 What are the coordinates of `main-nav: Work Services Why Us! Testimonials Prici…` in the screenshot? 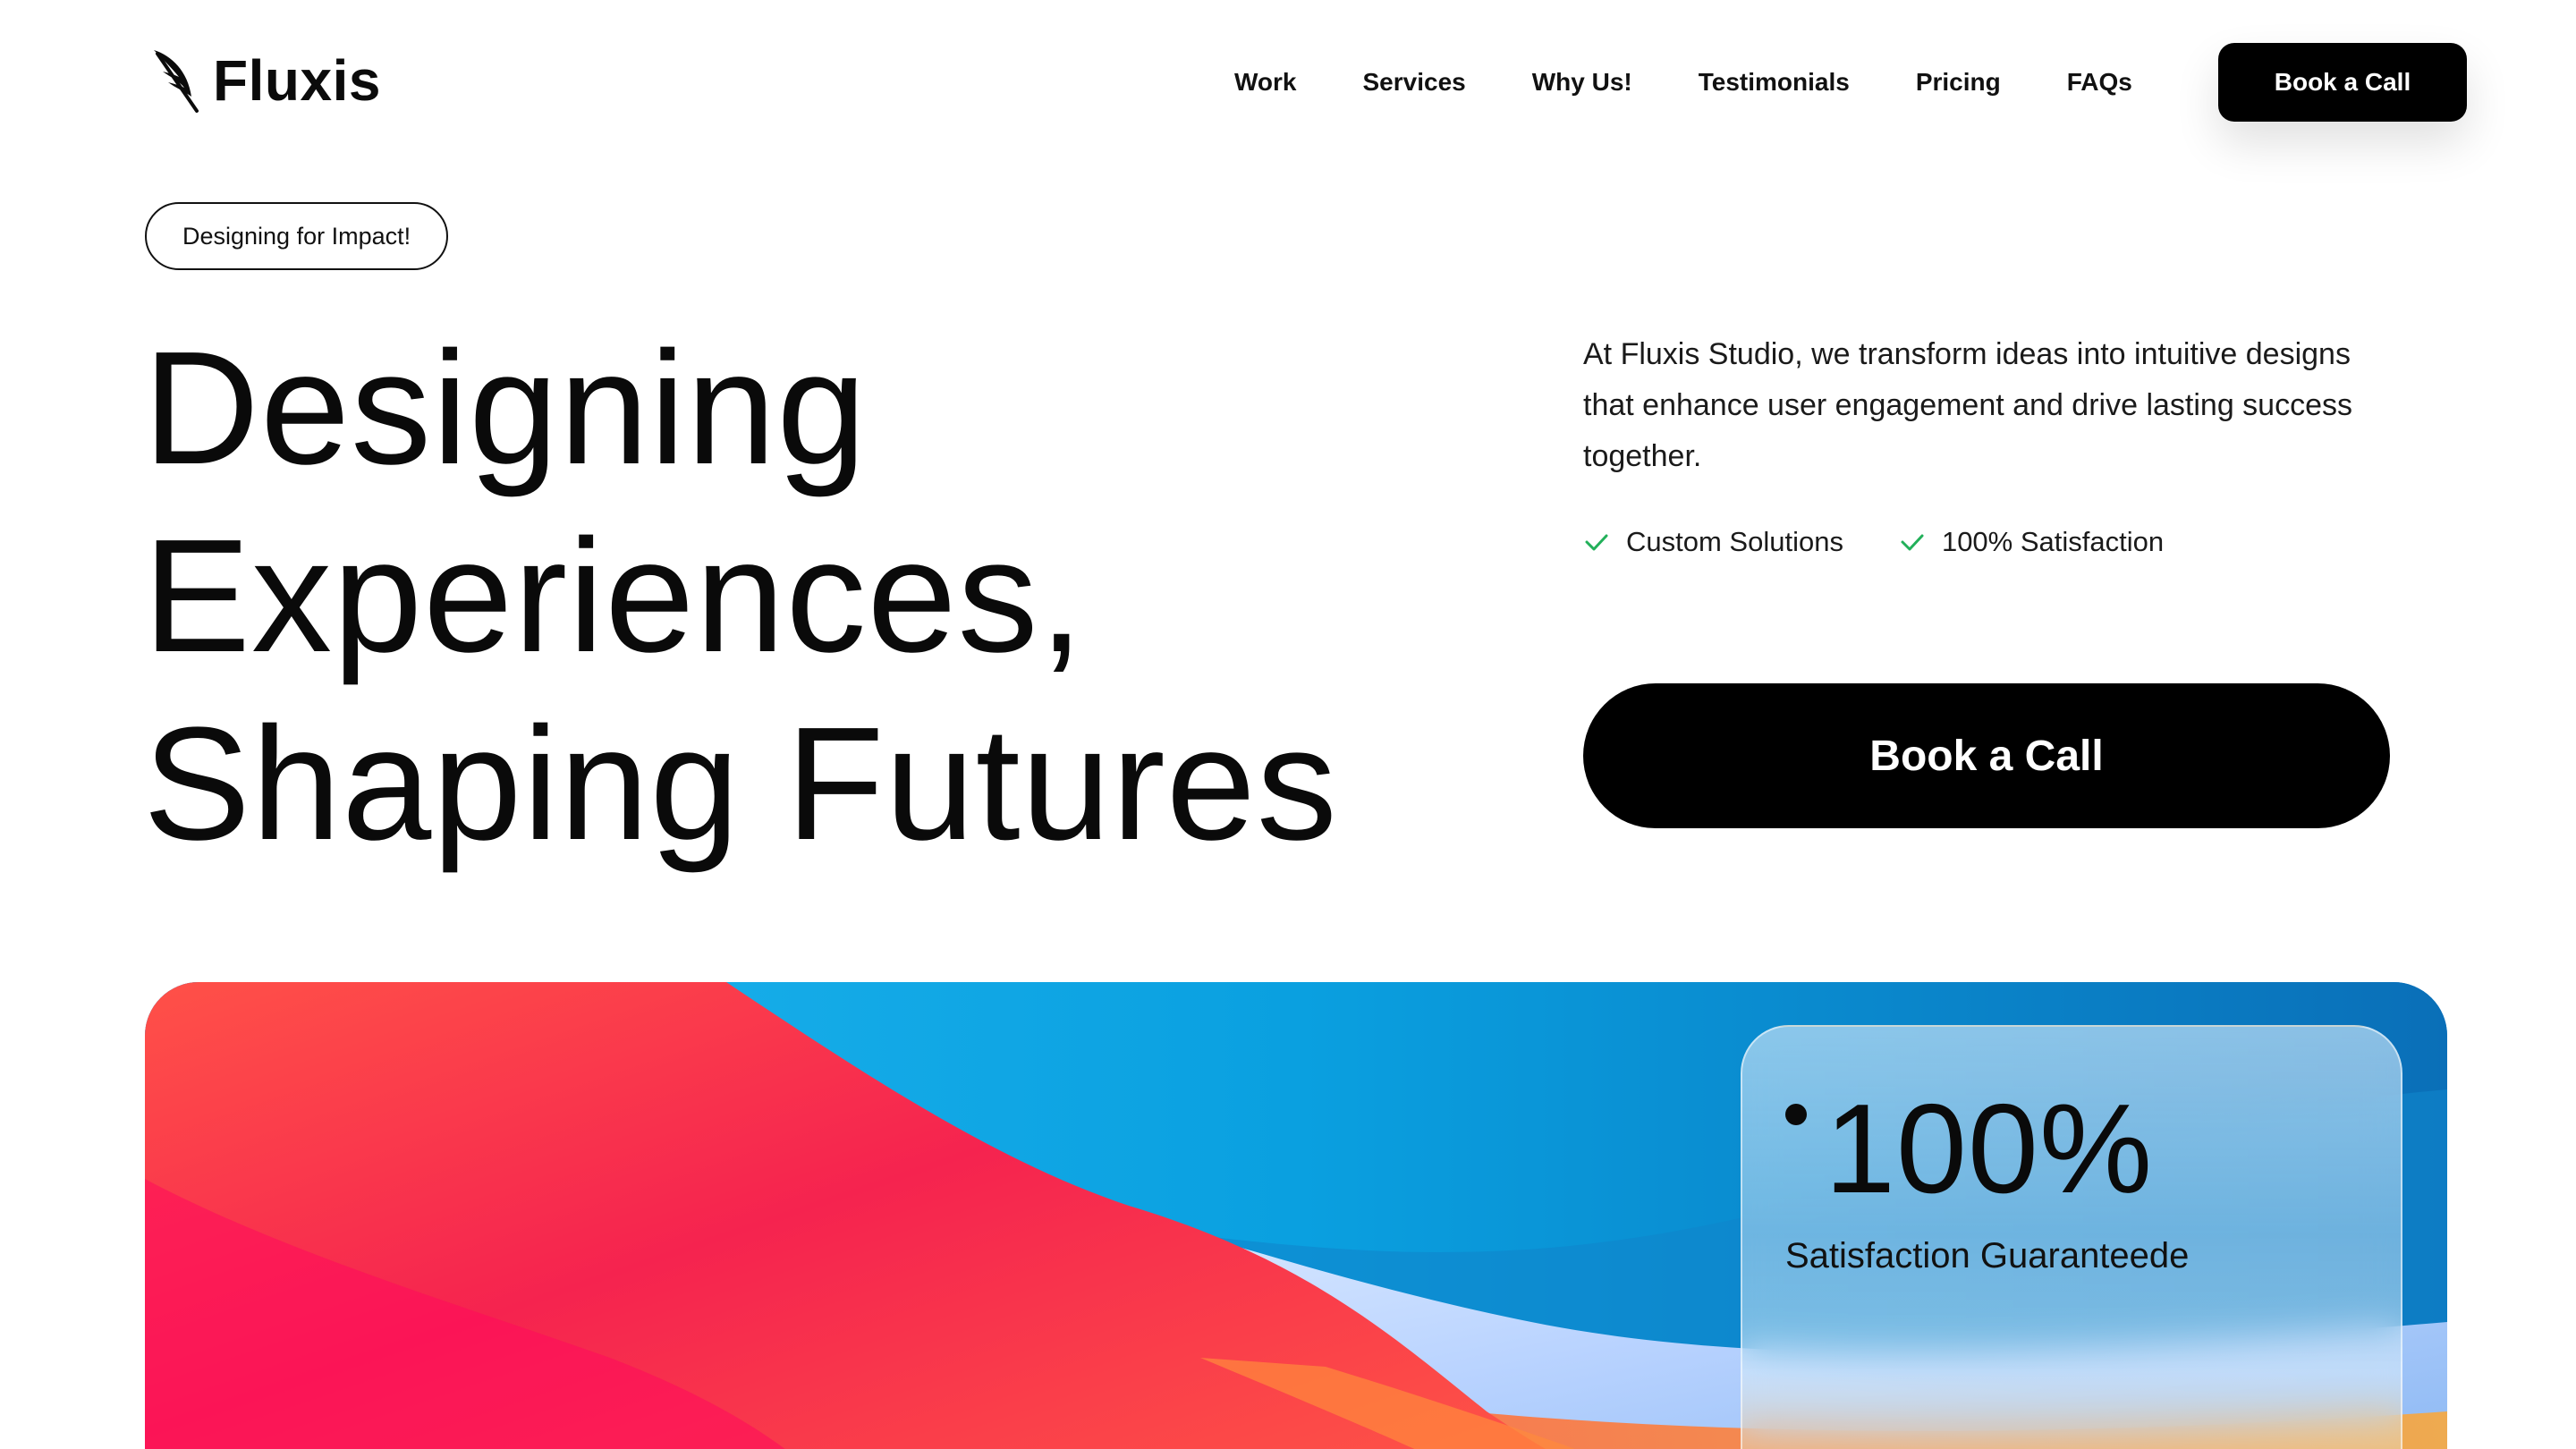 It's located at (1716, 82).